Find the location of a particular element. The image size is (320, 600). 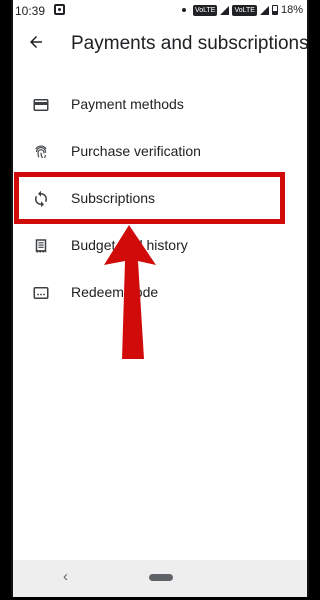

volte-badge-2: VoLTE is located at coordinates (244, 10).